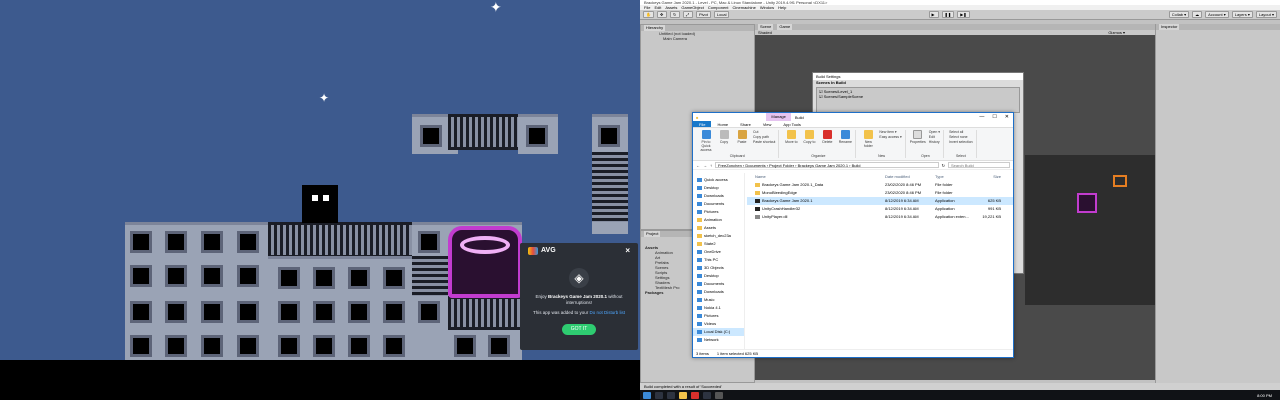 Image resolution: width=1280 pixels, height=400 pixels. Describe the element at coordinates (764, 142) in the screenshot. I see `paste-shortcut-button: Paste shortcut` at that location.